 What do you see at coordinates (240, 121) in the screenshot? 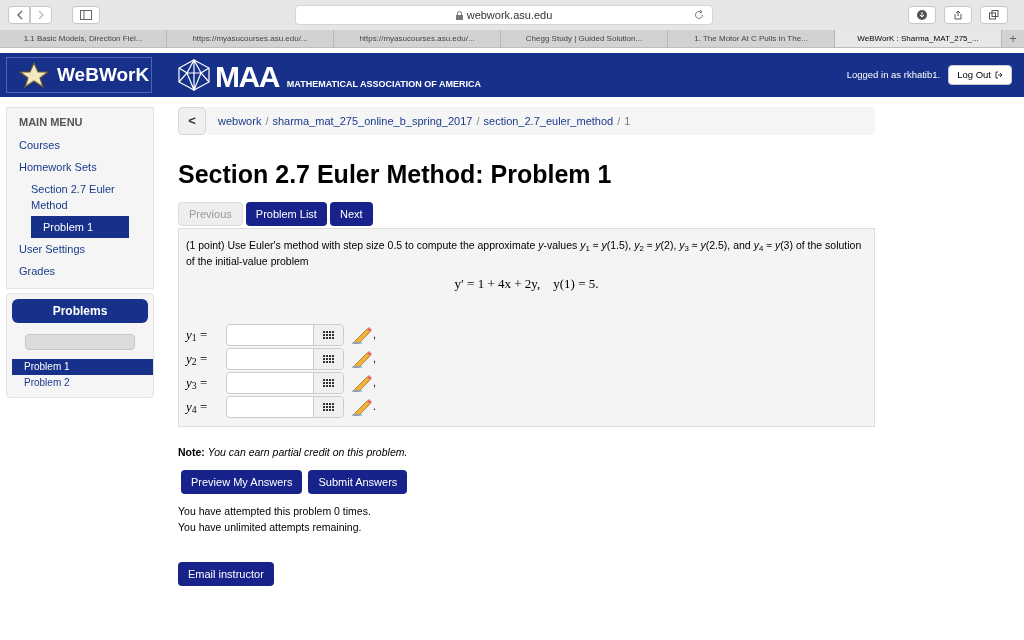
I see `breadcrumb-link: webwork` at bounding box center [240, 121].